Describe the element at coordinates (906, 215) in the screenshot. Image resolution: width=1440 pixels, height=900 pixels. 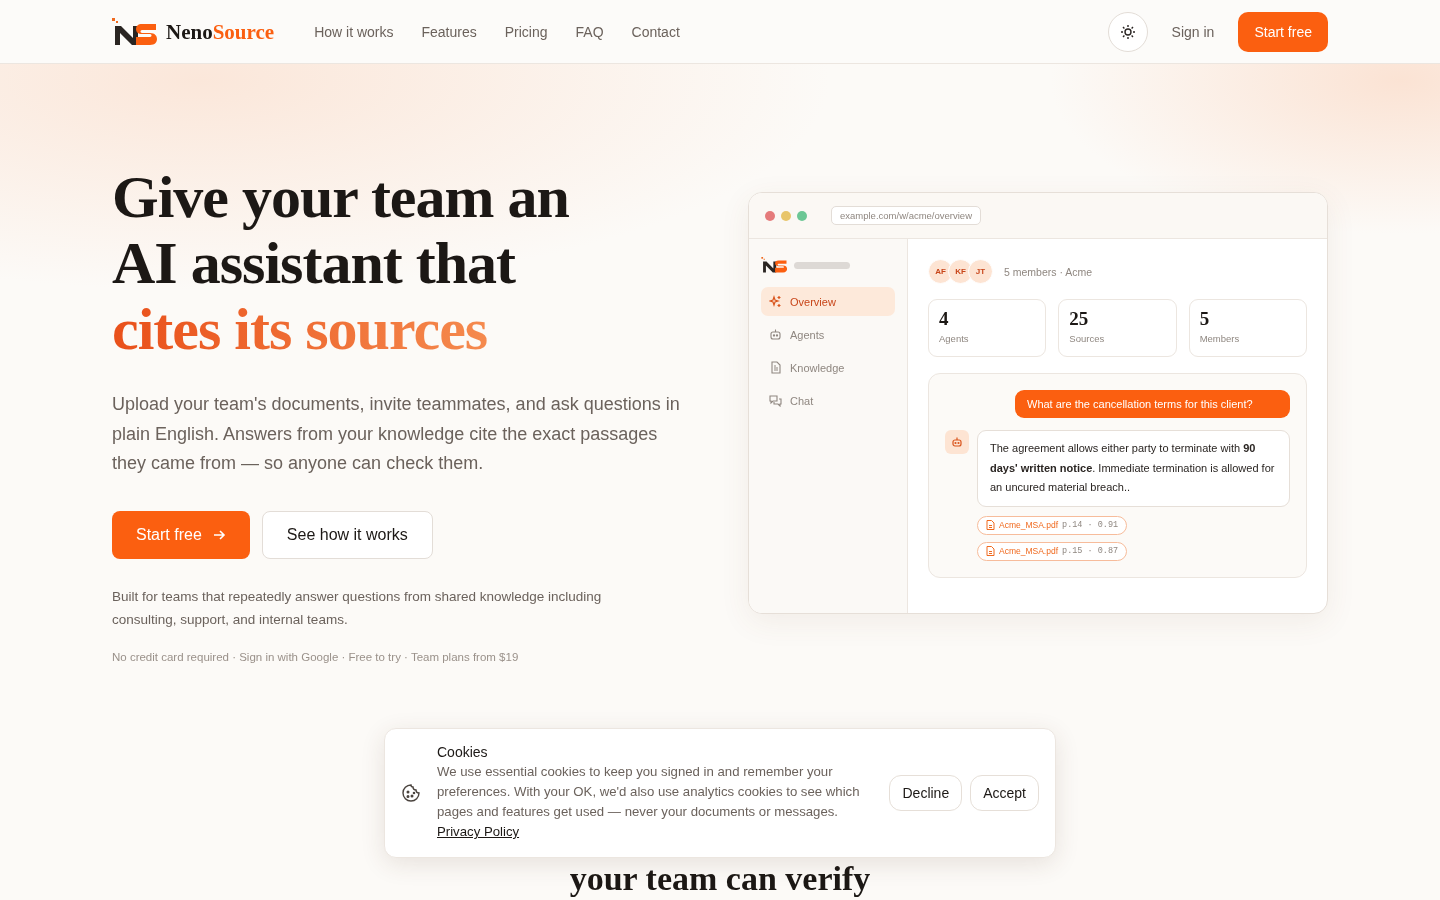
I see `url-bar: example.com/w/acme/overview` at that location.